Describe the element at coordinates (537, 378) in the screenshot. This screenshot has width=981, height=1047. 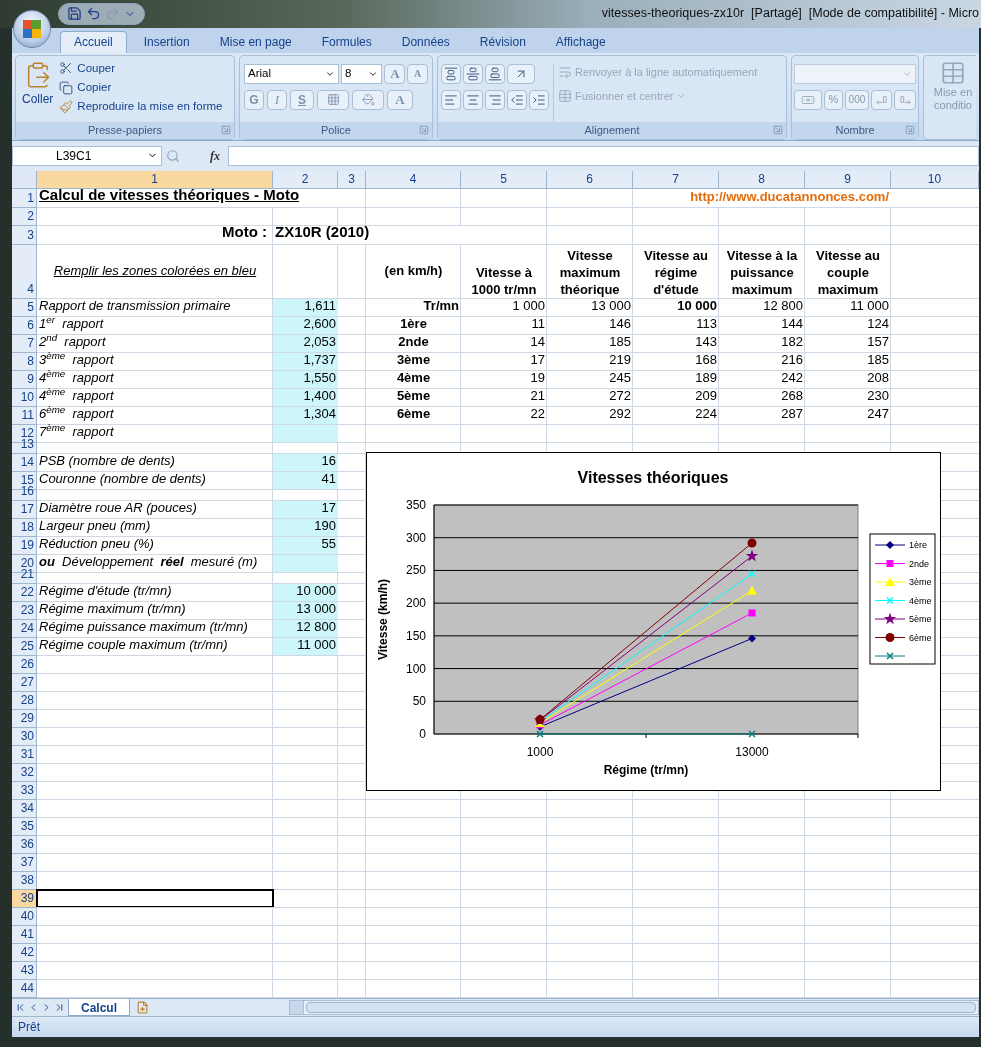
I see `table-cell-text: 19` at that location.